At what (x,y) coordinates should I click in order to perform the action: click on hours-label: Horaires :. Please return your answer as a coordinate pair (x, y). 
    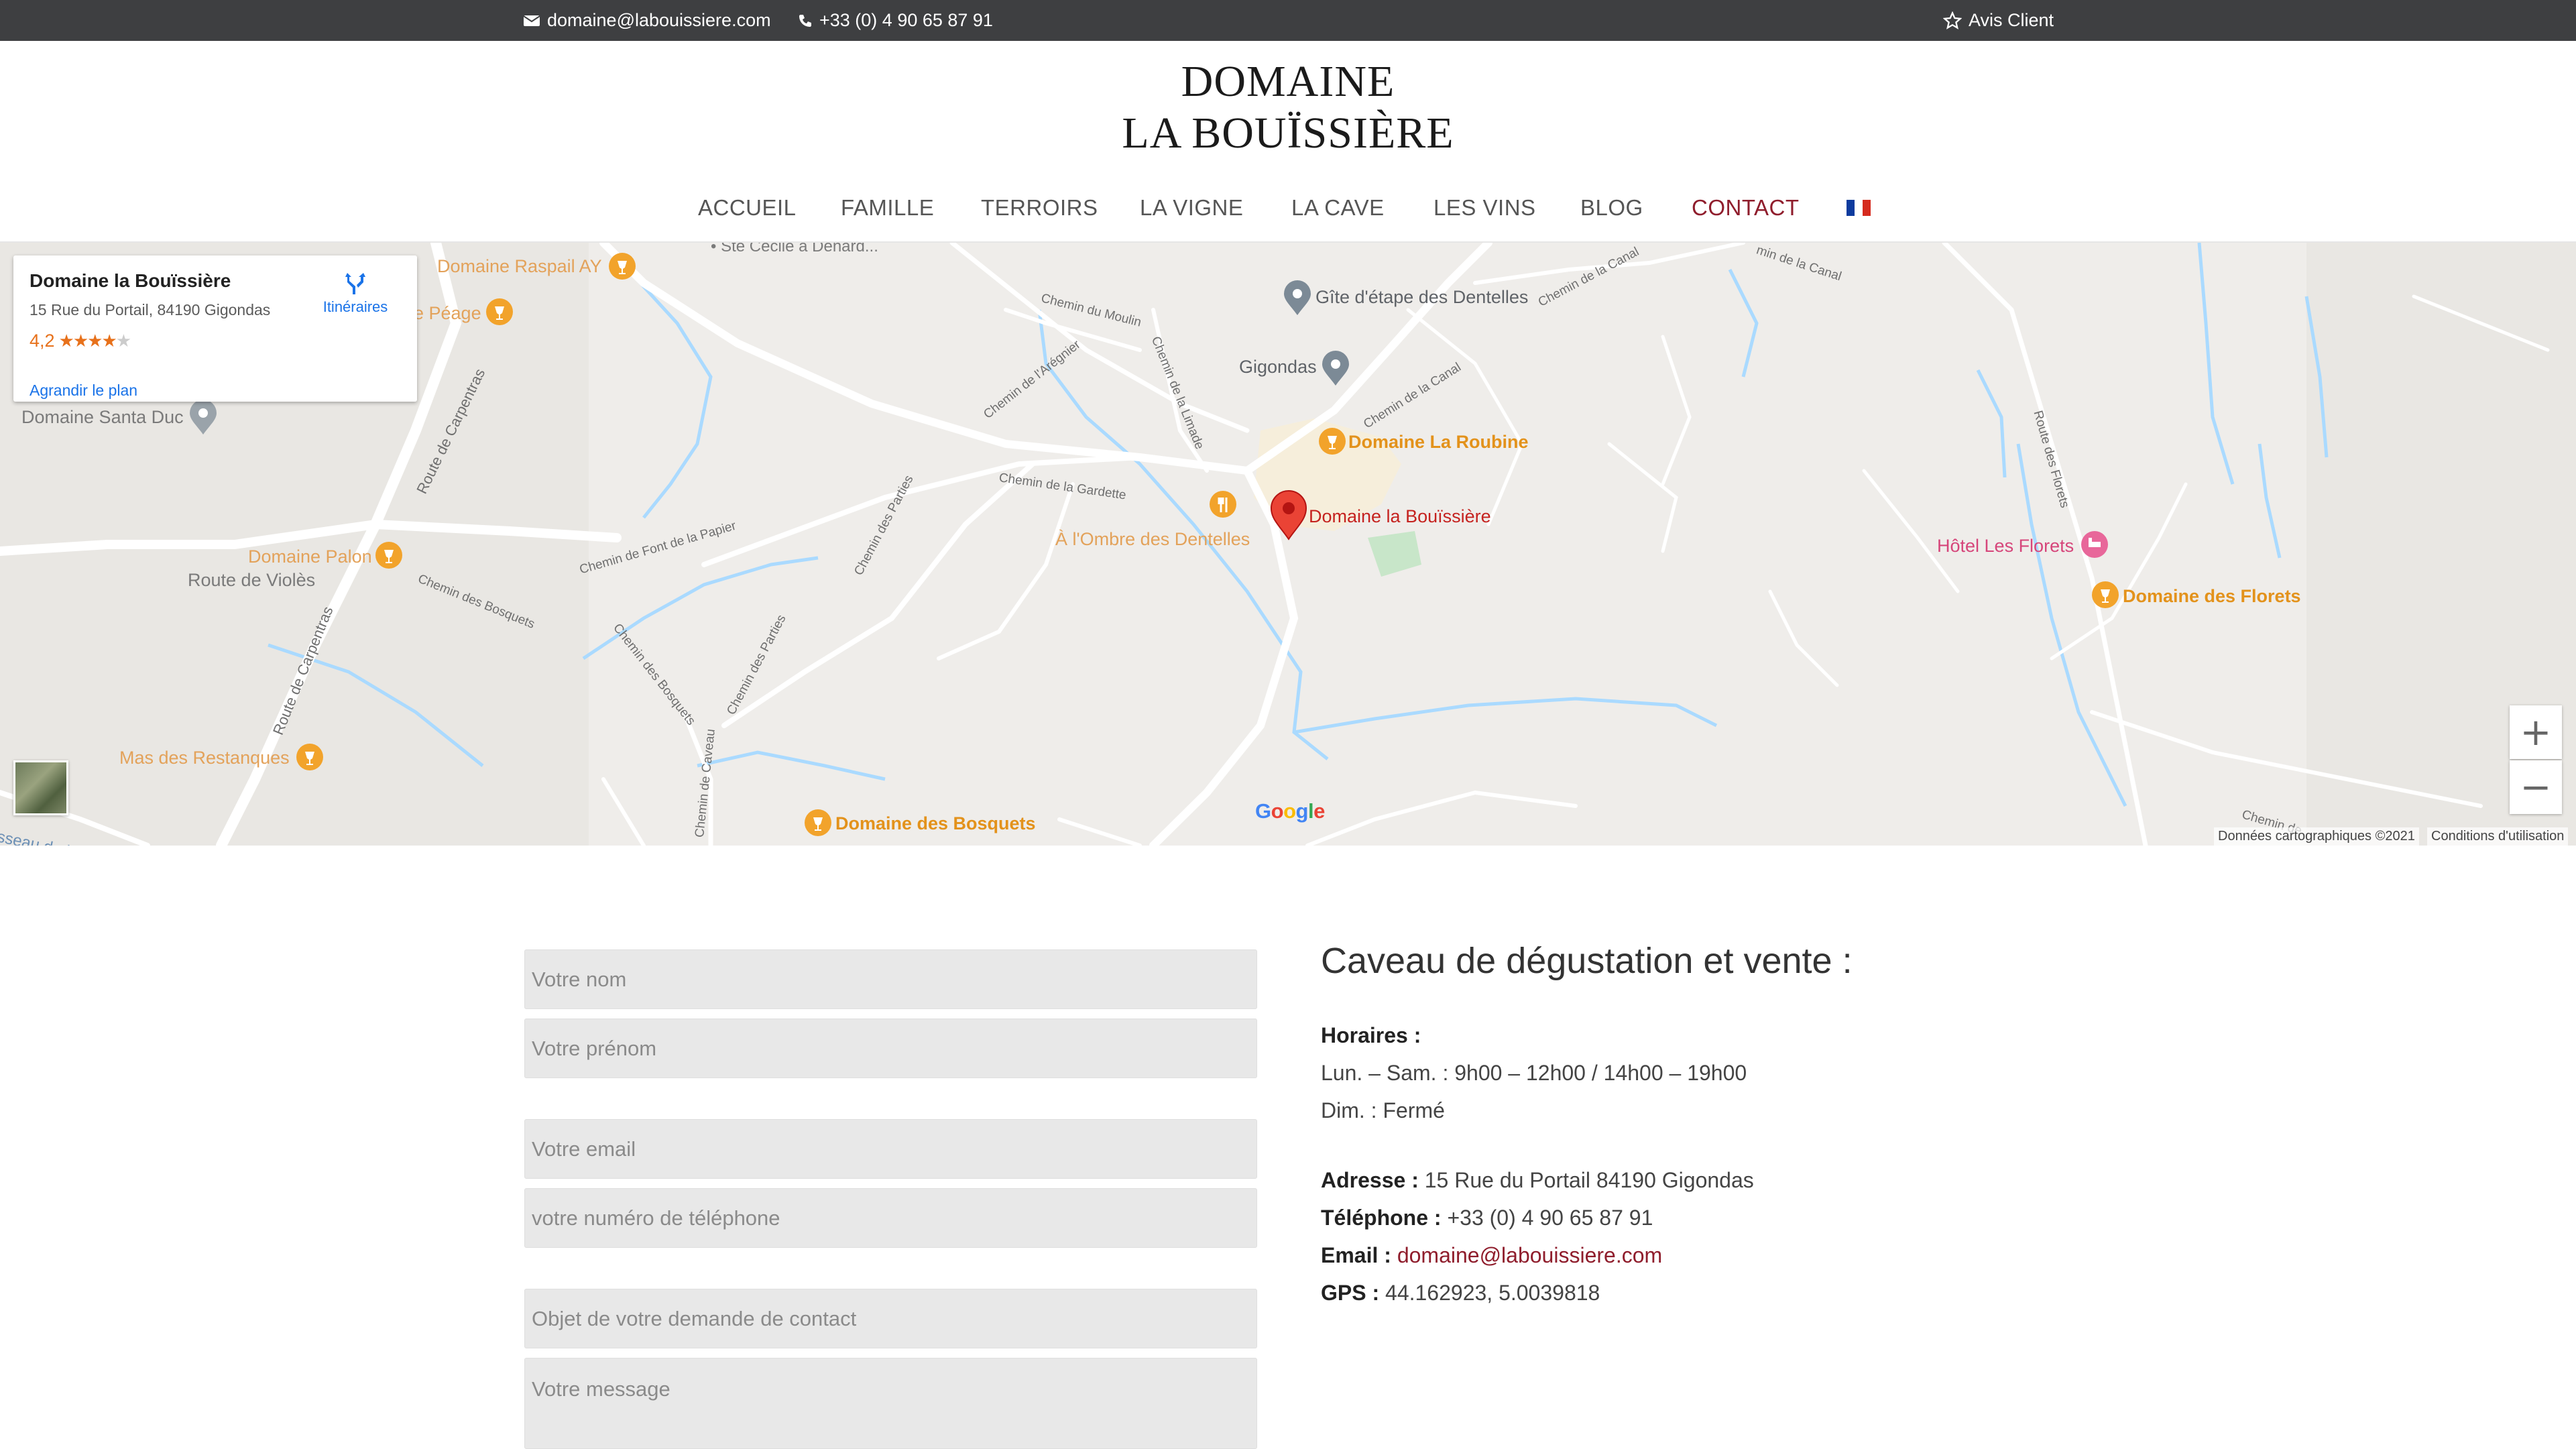
    Looking at the image, I should click on (1371, 1035).